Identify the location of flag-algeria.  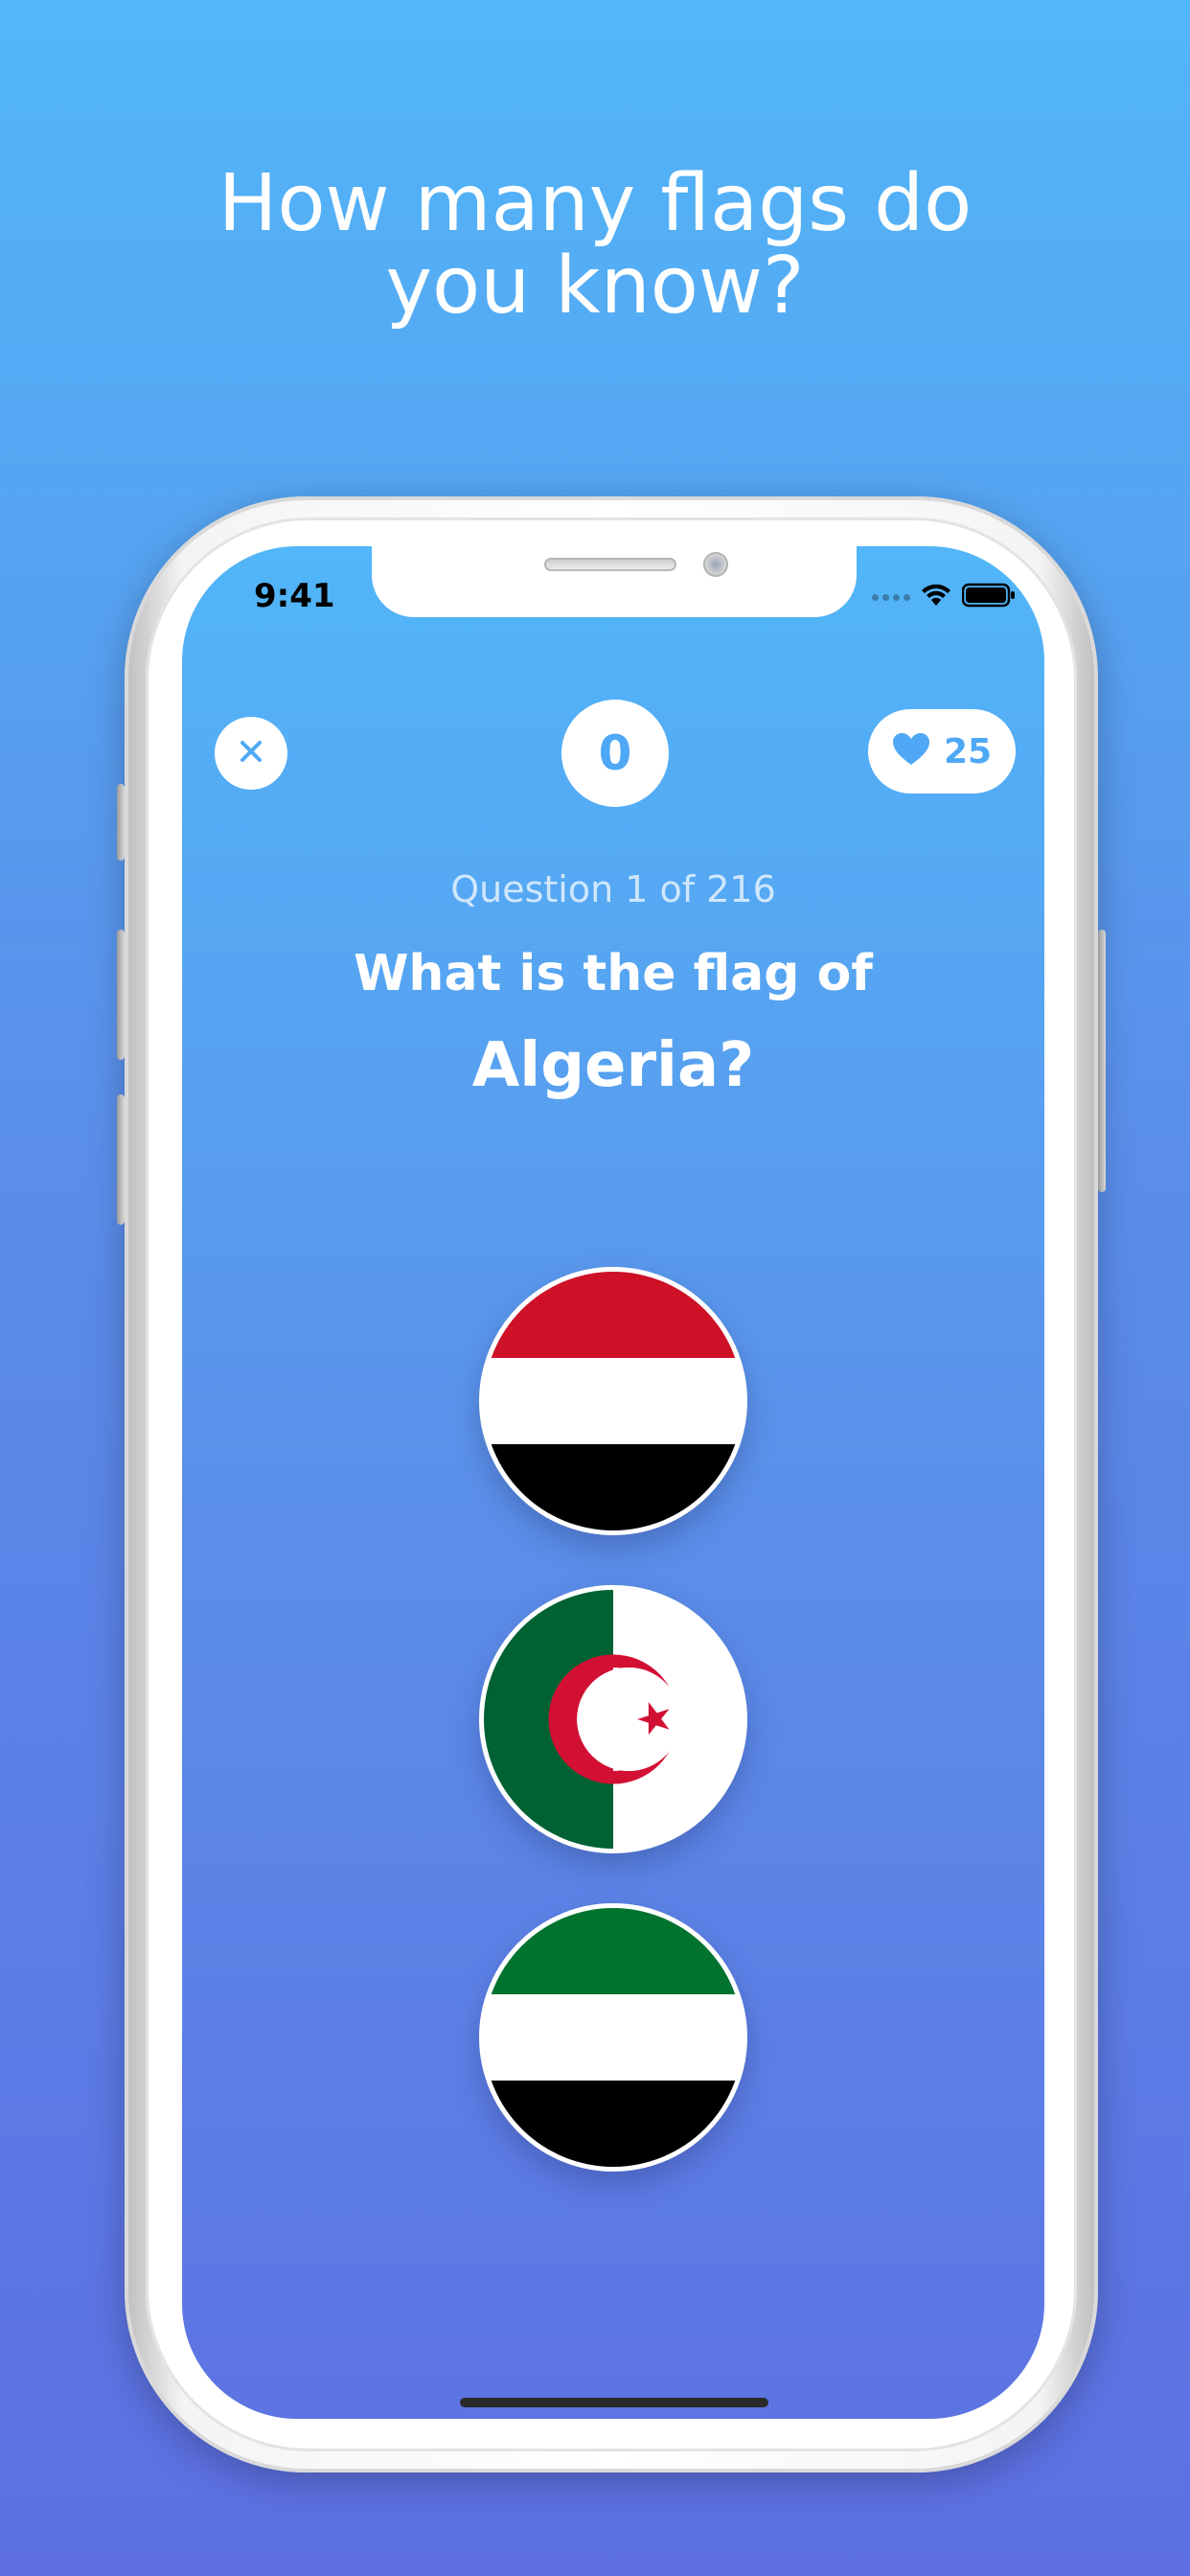
(614, 1719).